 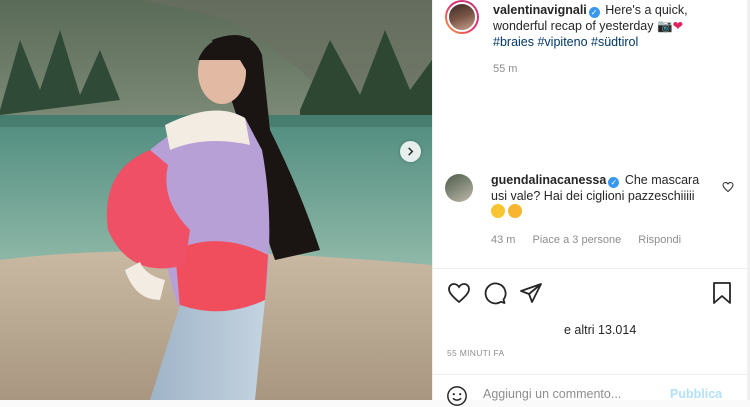 What do you see at coordinates (540, 10) in the screenshot?
I see `author-username: valentinavignali` at bounding box center [540, 10].